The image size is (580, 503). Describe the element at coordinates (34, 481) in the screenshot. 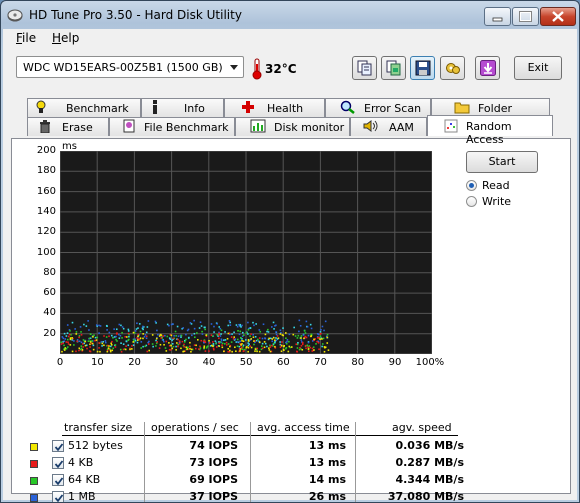

I see `series-color-swatch` at that location.